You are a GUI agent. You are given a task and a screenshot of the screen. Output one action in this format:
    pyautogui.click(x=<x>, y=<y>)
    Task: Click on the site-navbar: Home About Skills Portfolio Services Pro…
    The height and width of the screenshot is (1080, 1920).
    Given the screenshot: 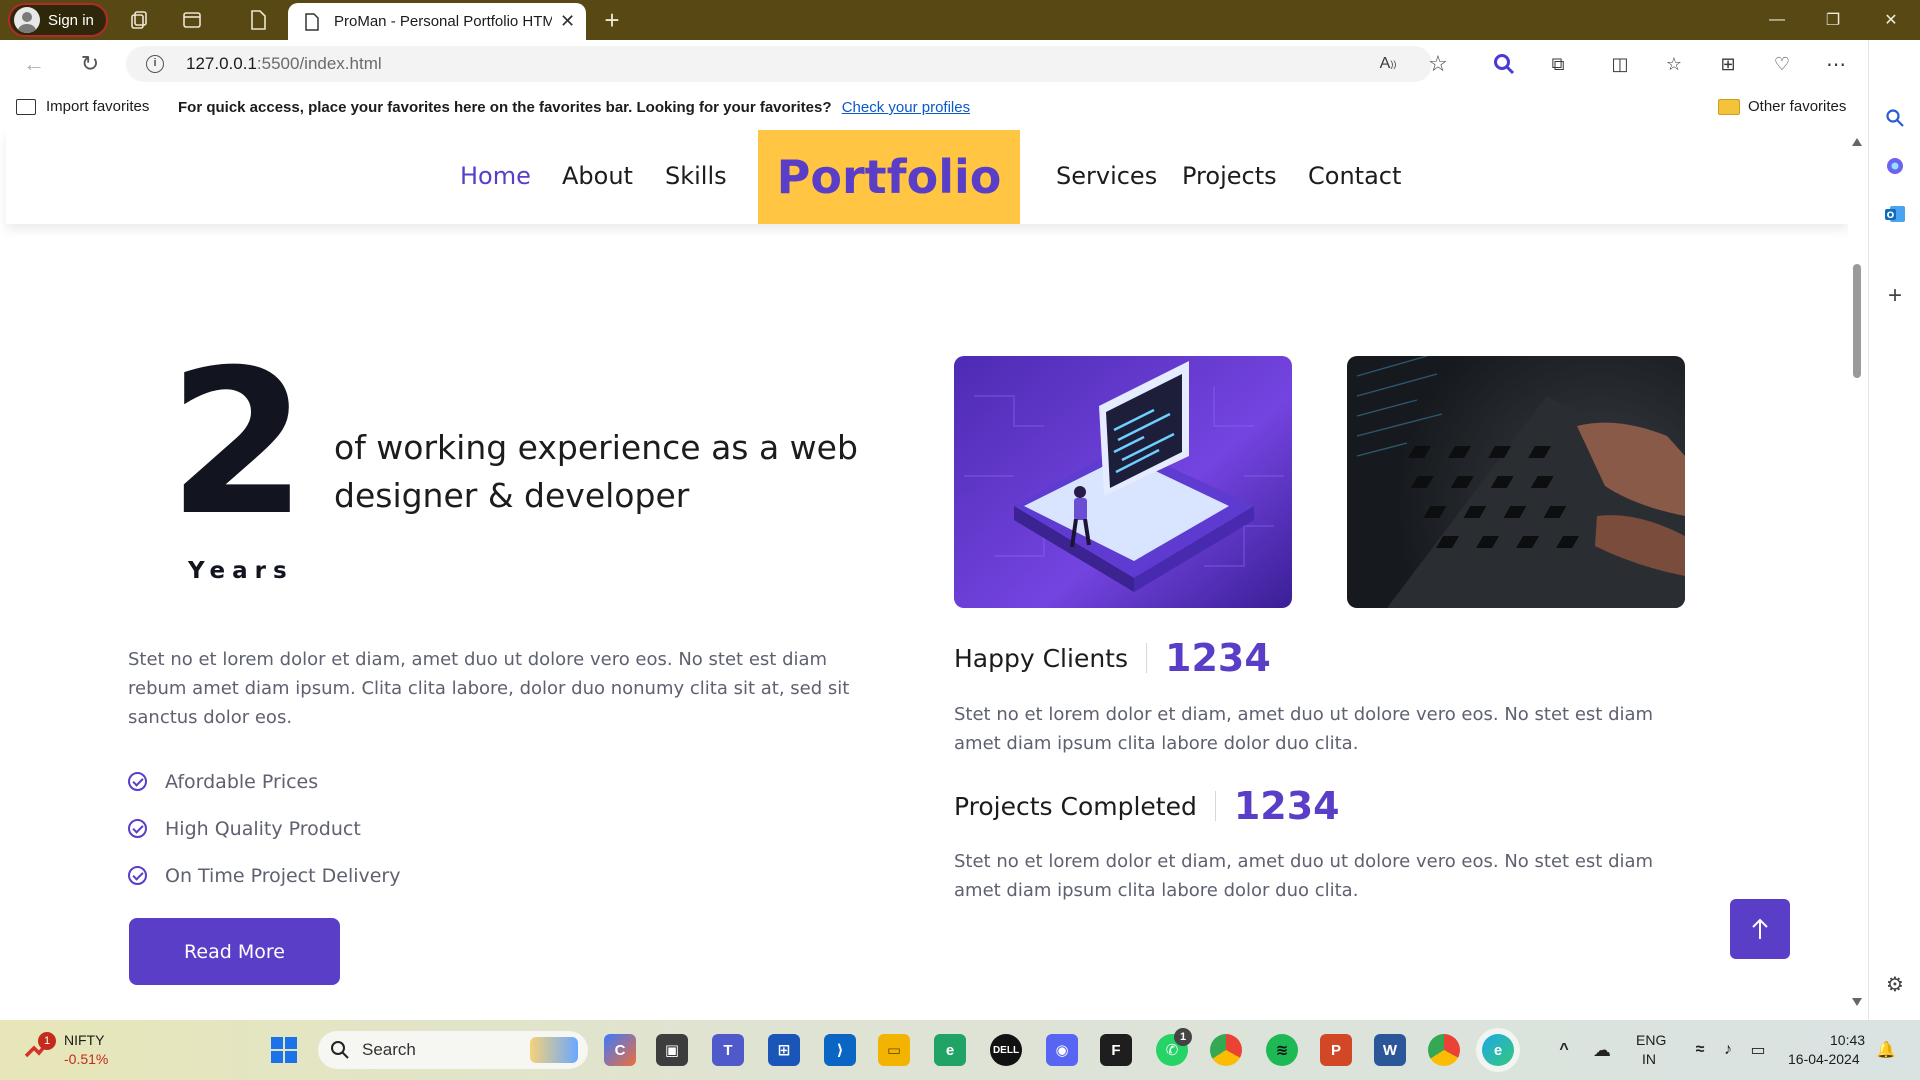 What is the action you would take?
    pyautogui.click(x=927, y=177)
    